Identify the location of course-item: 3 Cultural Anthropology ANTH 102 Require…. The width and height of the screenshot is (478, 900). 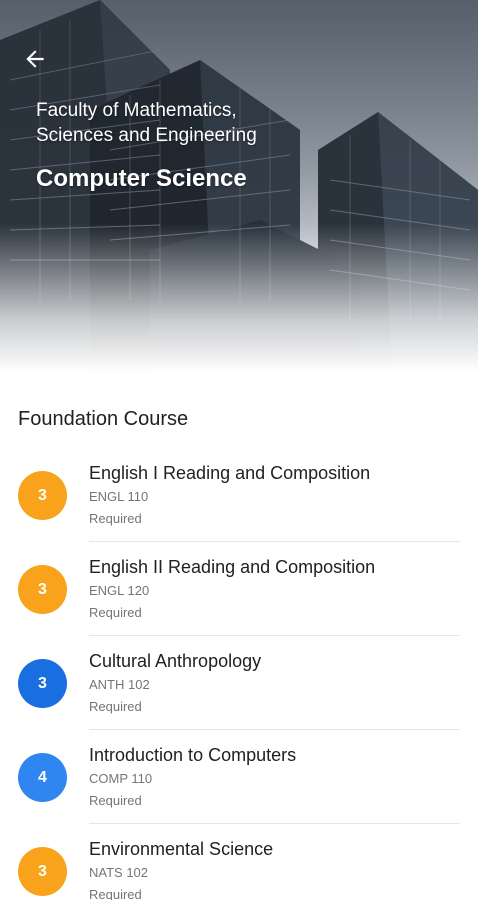
(239, 683).